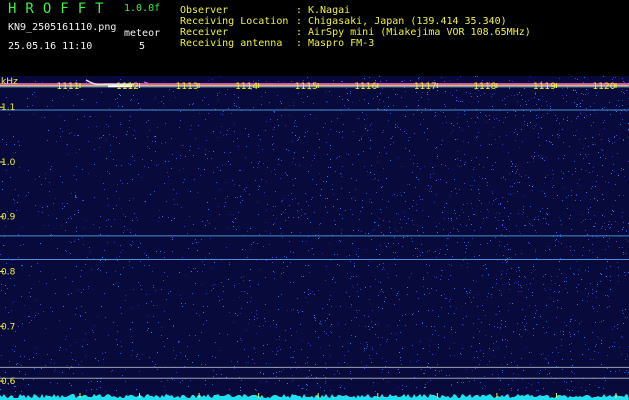 This screenshot has height=400, width=629. What do you see at coordinates (419, 32) in the screenshot?
I see `receiver-value: AirSpy mini (Miakejima VOR 108.65MHz)` at bounding box center [419, 32].